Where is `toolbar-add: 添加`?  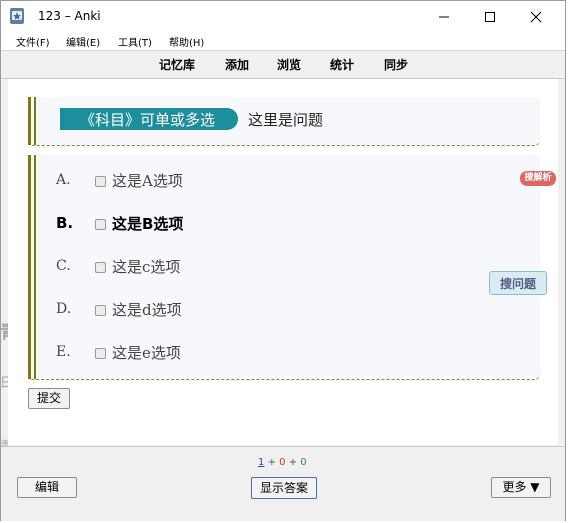
toolbar-add: 添加 is located at coordinates (237, 64).